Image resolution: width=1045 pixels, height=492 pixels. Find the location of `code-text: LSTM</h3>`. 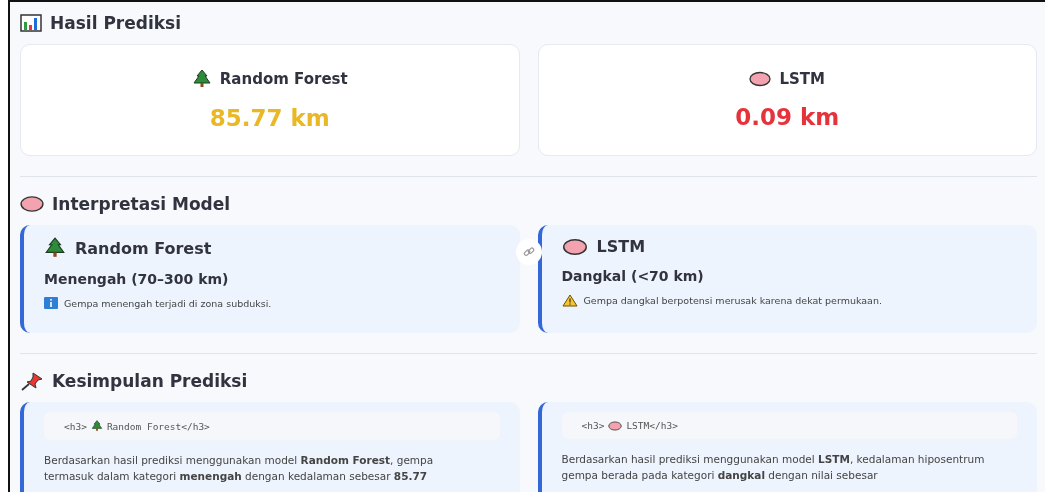

code-text: LSTM</h3> is located at coordinates (652, 425).